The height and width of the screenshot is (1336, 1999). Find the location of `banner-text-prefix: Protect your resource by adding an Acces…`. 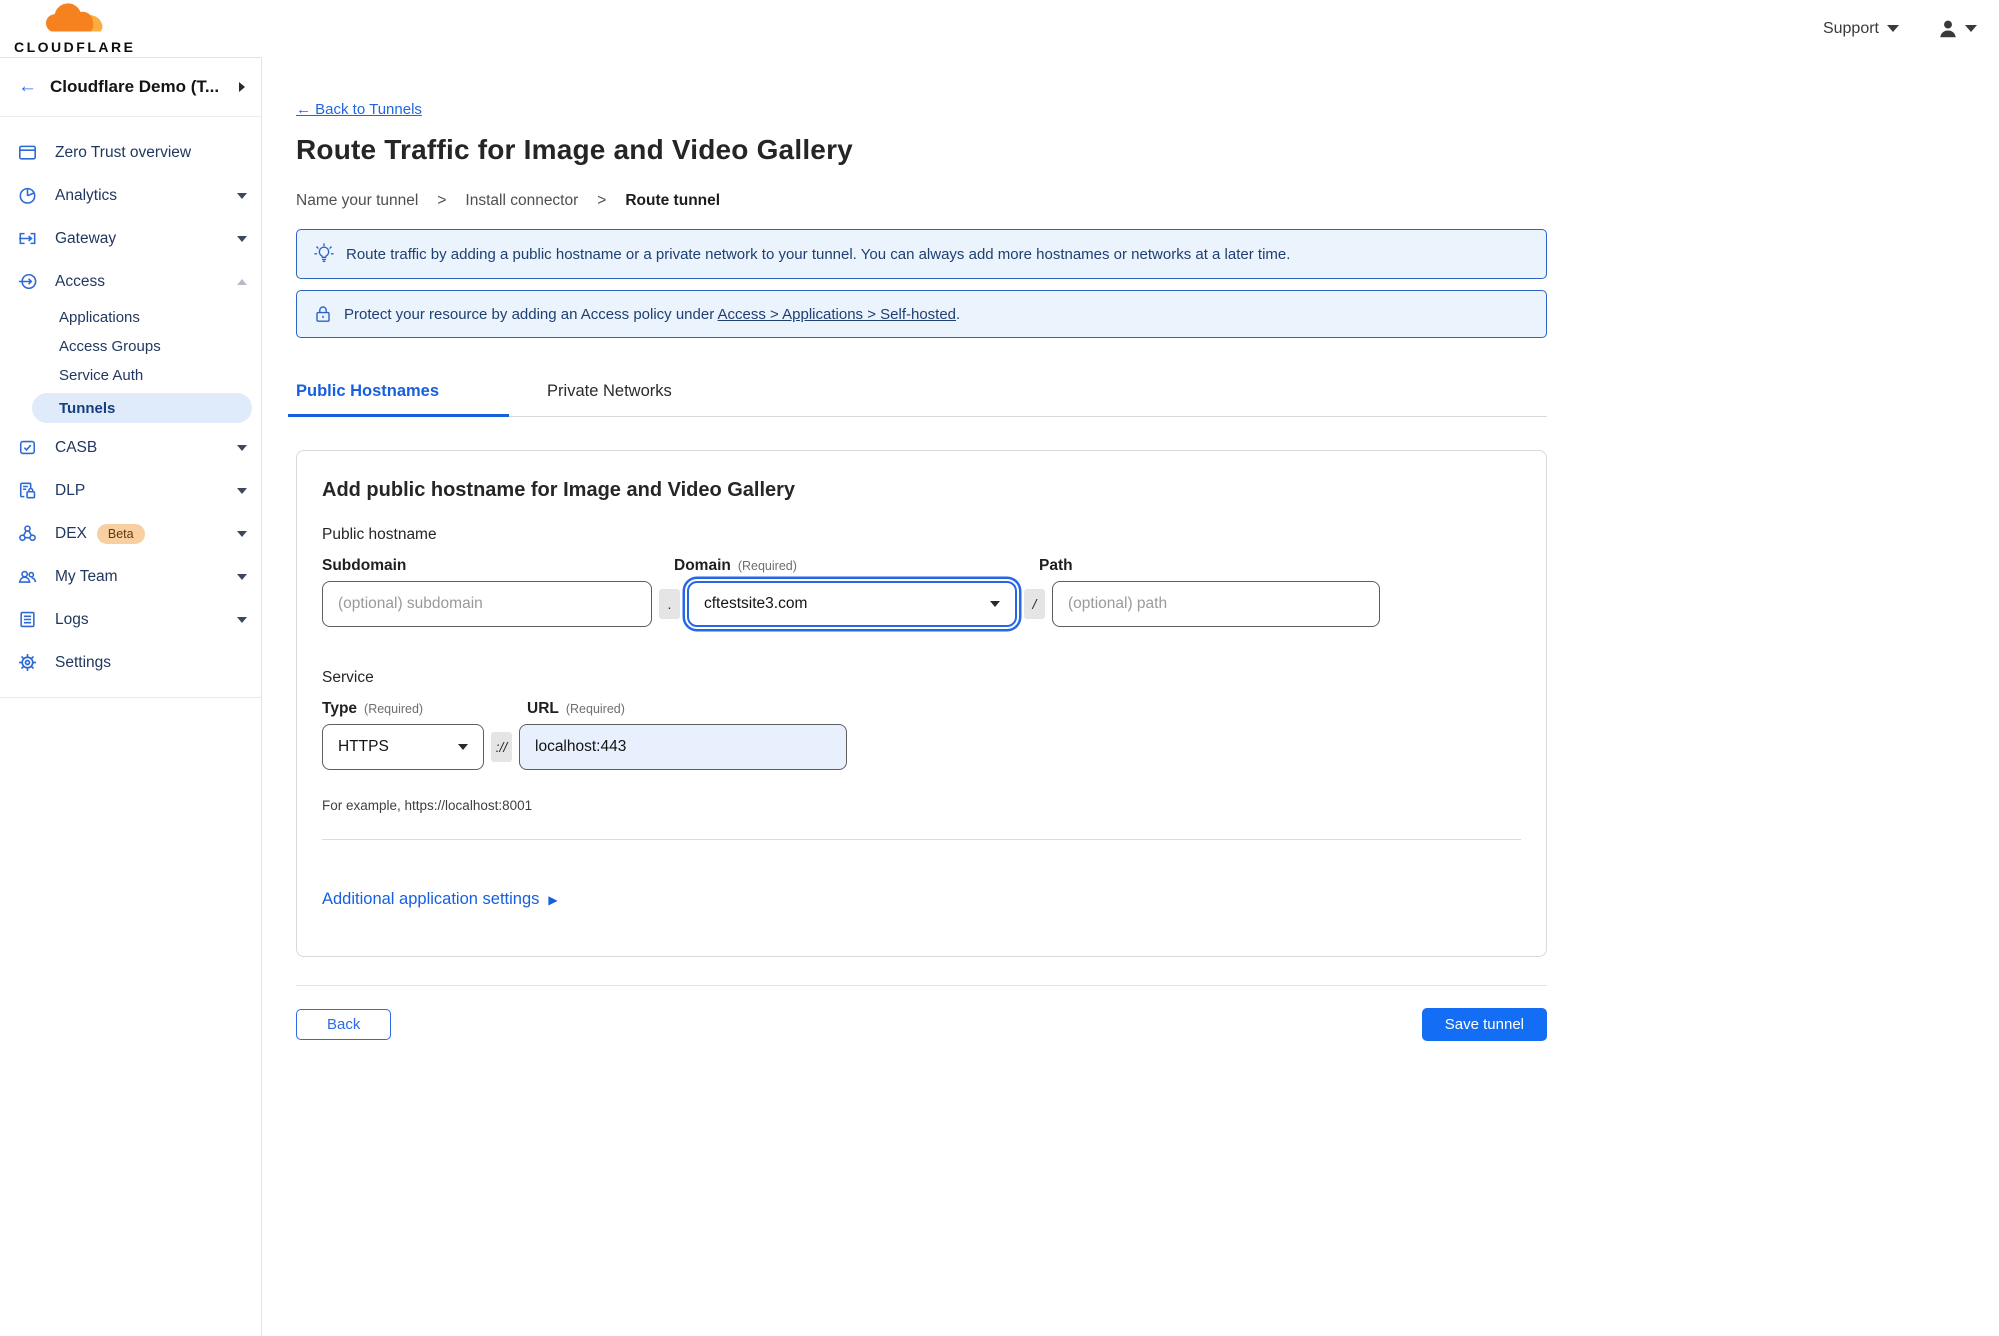

banner-text-prefix: Protect your resource by adding an Acces… is located at coordinates (531, 314).